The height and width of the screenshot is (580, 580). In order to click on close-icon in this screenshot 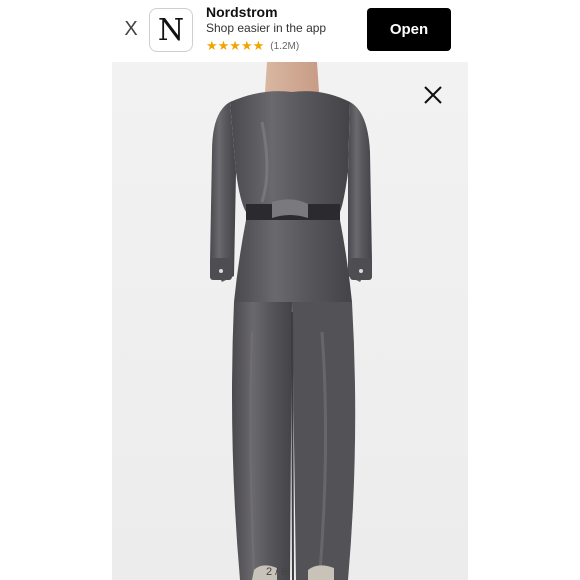, I will do `click(433, 95)`.